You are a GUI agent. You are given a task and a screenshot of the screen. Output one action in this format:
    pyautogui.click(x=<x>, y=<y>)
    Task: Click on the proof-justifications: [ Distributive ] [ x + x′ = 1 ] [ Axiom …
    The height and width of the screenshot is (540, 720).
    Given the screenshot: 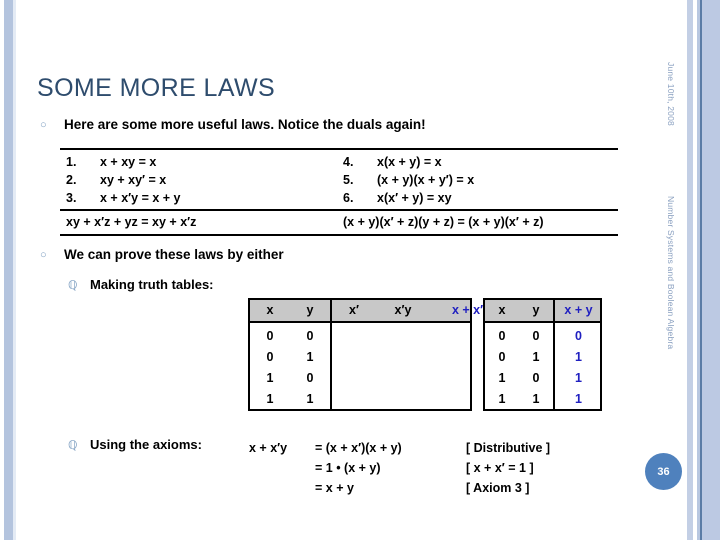 What is the action you would take?
    pyautogui.click(x=508, y=468)
    